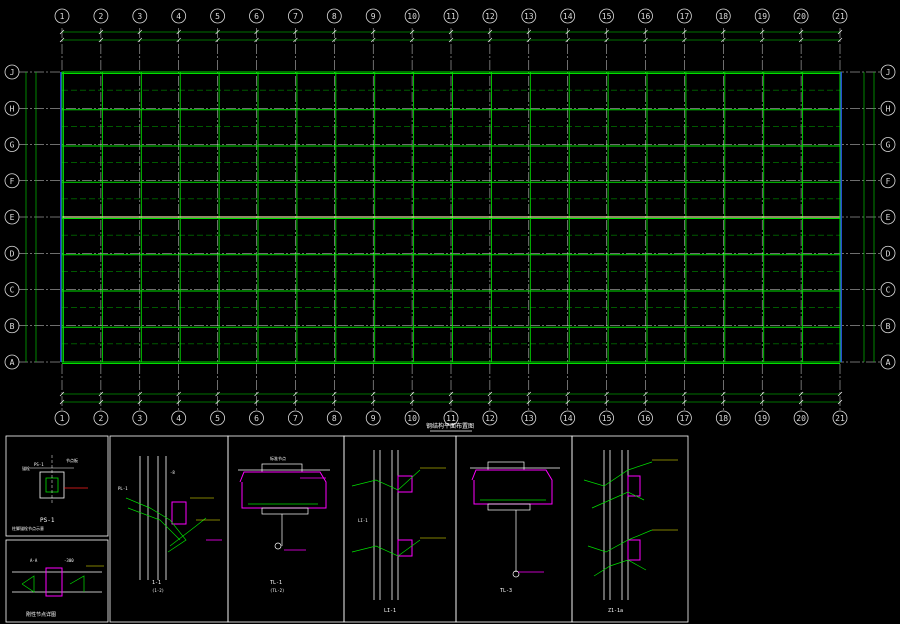 The image size is (900, 624). I want to click on column-axis-bubbles-top: 1 2 3 4 5 6 7 8 9 10 11 12 13 14 15 16 17 18 19 20 21, so click(451, 16).